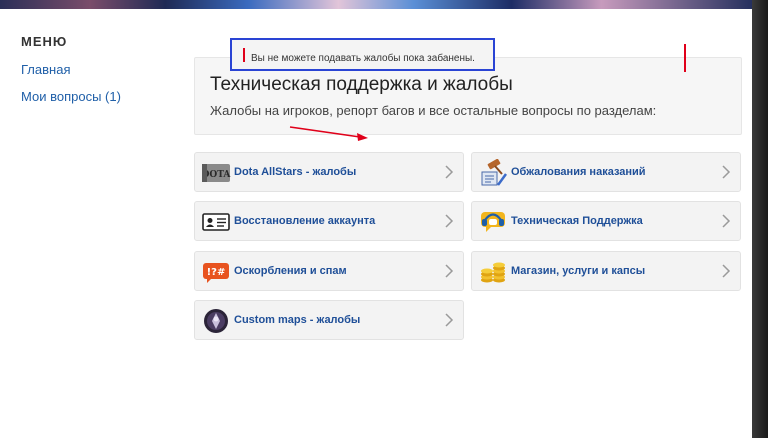 This screenshot has width=768, height=438. Describe the element at coordinates (216, 173) in the screenshot. I see `dota-logo-icon: DOTA` at that location.